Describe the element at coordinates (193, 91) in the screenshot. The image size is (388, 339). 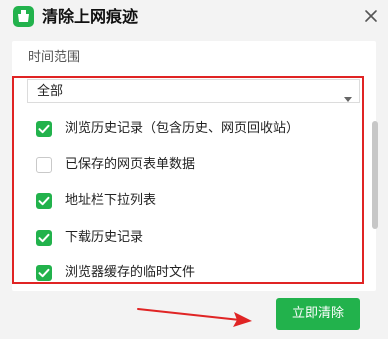
I see `time-range-select: 全部` at that location.